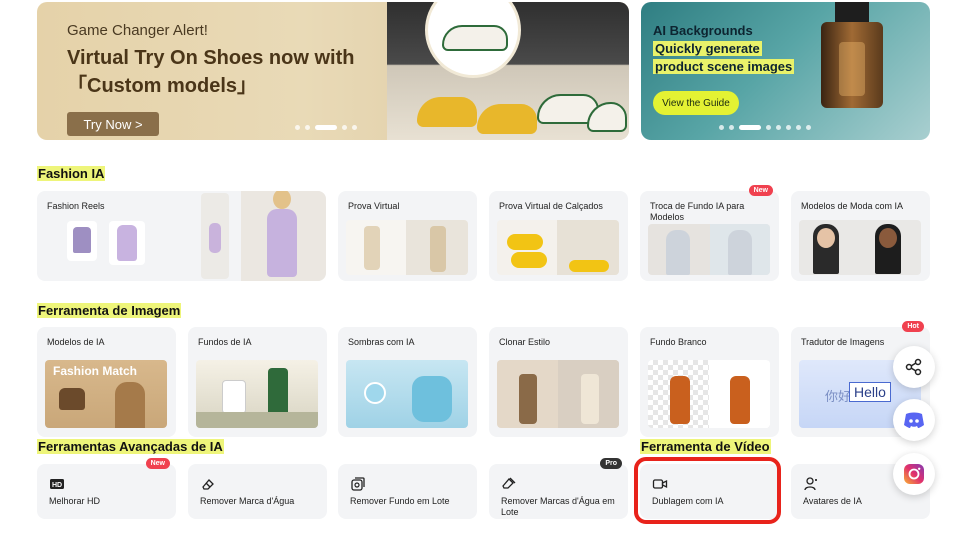  What do you see at coordinates (75, 501) in the screenshot?
I see `tool-label: Melhorar HD` at bounding box center [75, 501].